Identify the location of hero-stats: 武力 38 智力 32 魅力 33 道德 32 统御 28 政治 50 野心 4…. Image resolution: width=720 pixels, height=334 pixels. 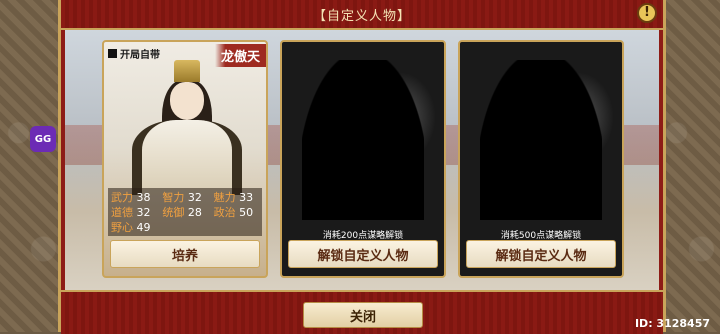
(185, 212).